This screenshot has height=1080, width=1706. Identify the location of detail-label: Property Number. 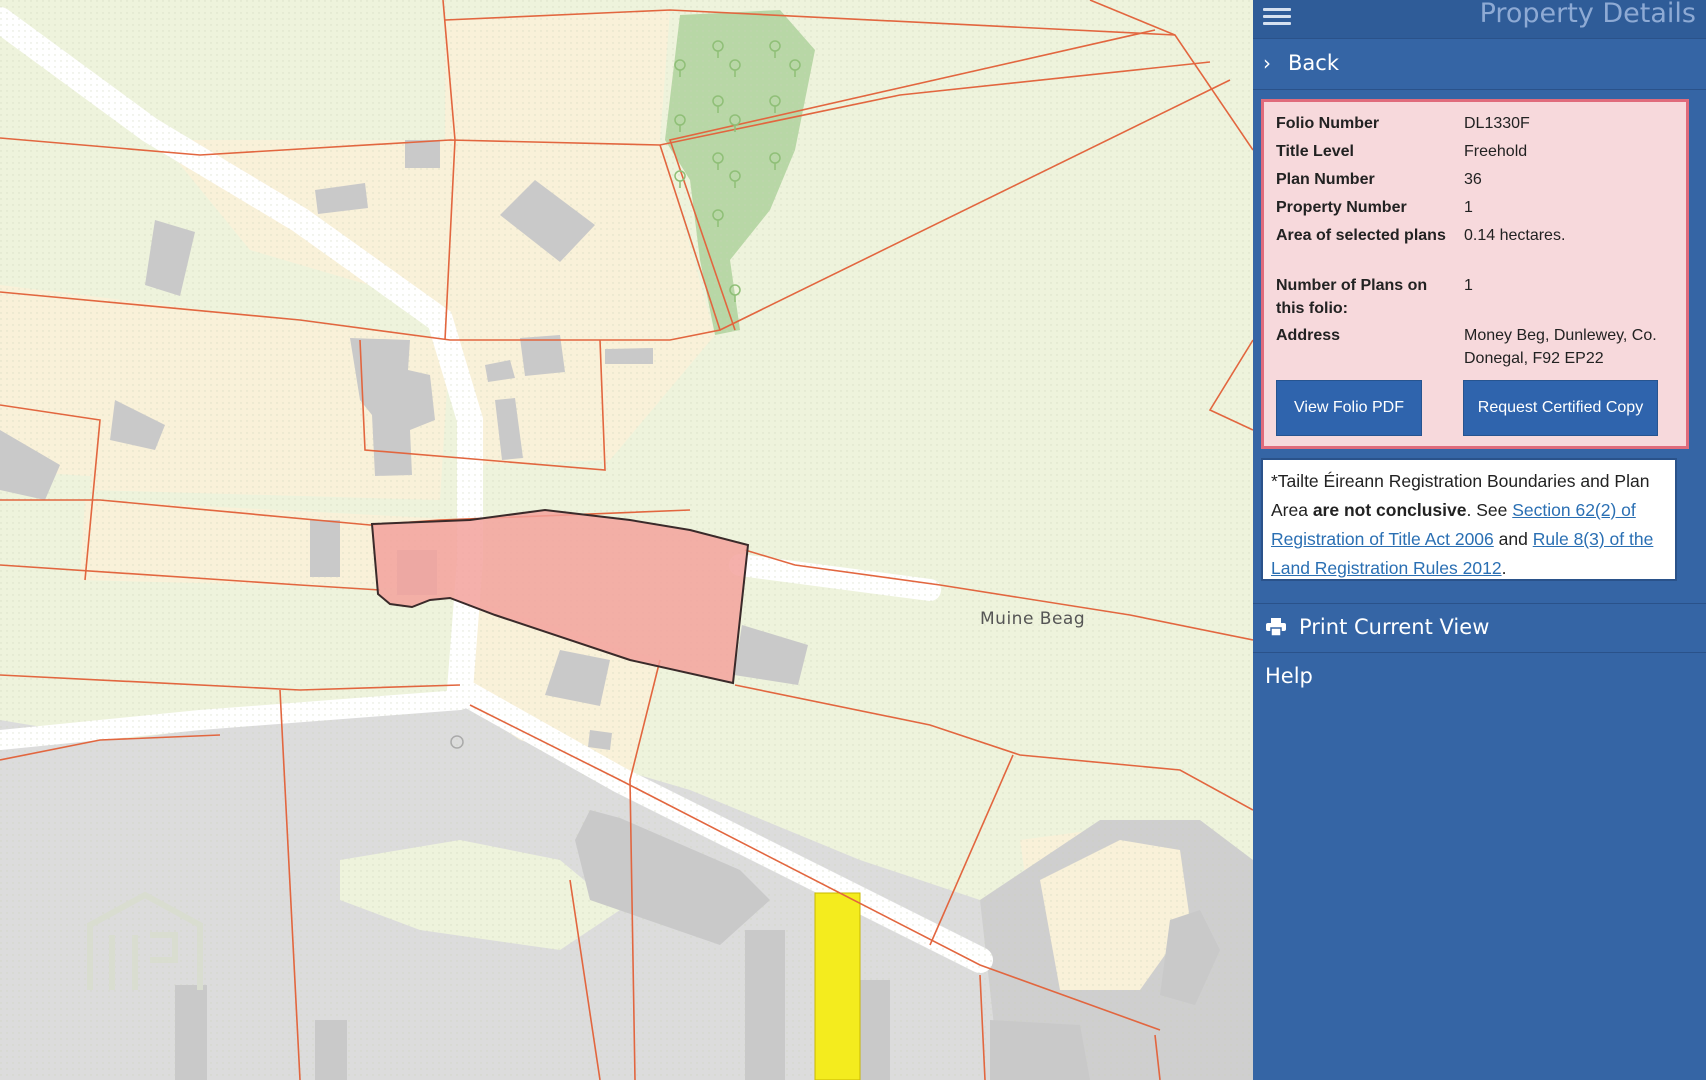
(1341, 207).